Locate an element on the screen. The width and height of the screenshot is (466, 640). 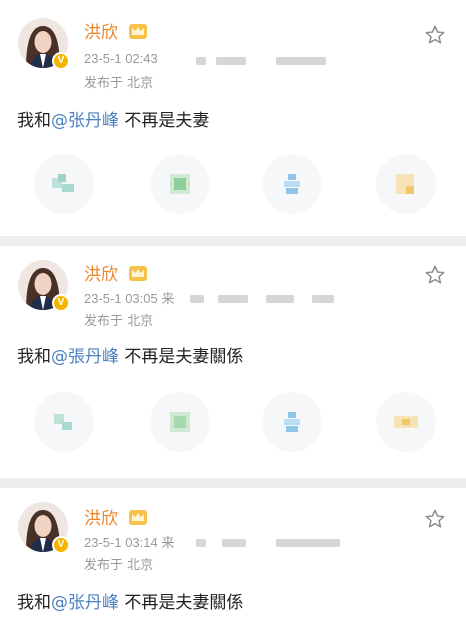
post-time: 23-5-1 03:05 来 is located at coordinates (129, 297).